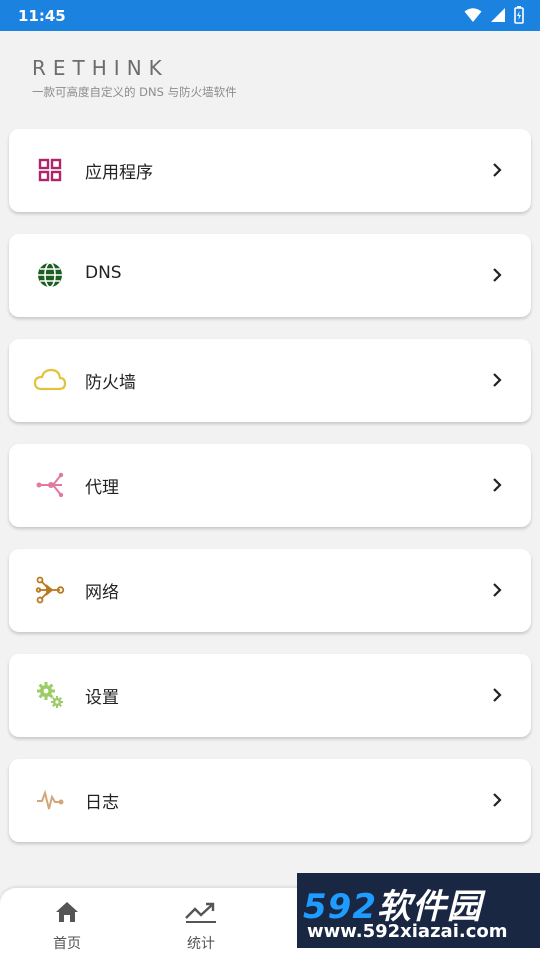 This screenshot has width=540, height=960. Describe the element at coordinates (102, 698) in the screenshot. I see `menu-item-label: 设置` at that location.